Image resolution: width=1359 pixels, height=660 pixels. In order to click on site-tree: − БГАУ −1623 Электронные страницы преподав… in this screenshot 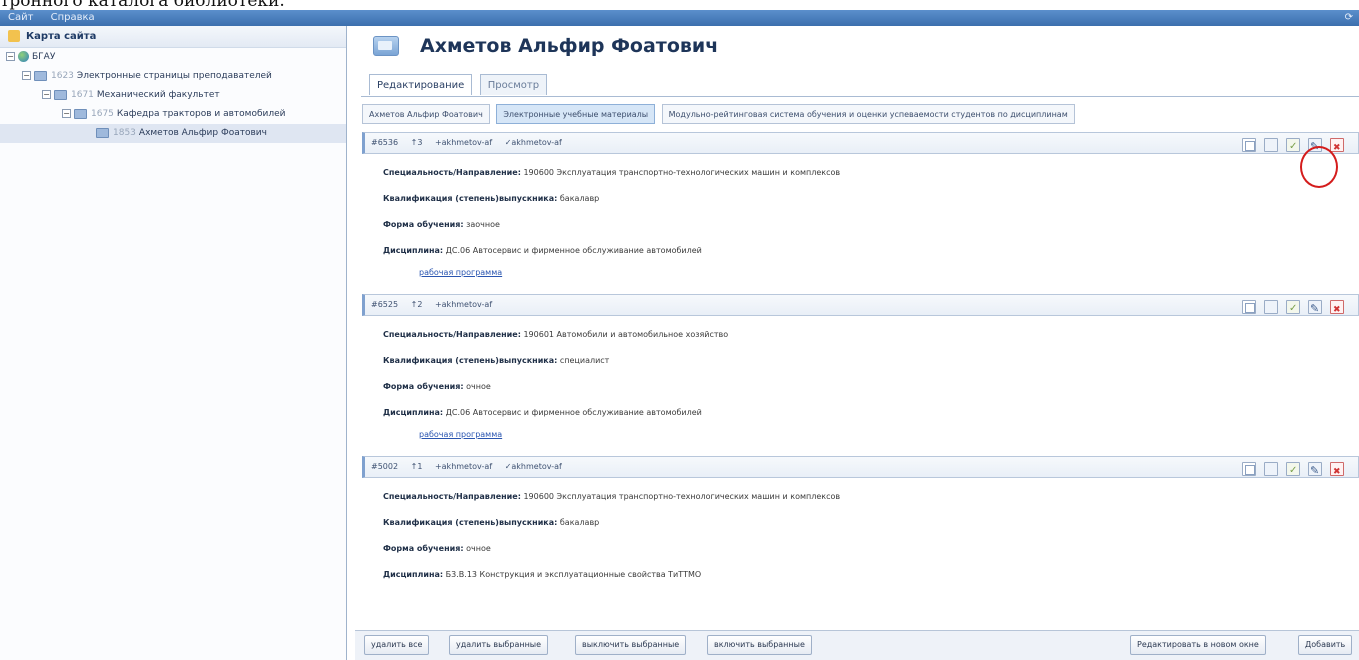, I will do `click(173, 95)`.